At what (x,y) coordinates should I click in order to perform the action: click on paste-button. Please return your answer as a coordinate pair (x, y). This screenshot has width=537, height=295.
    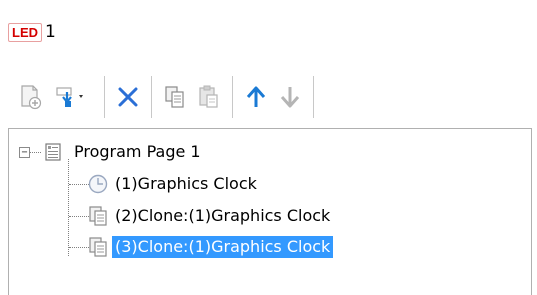
    Looking at the image, I should click on (209, 97).